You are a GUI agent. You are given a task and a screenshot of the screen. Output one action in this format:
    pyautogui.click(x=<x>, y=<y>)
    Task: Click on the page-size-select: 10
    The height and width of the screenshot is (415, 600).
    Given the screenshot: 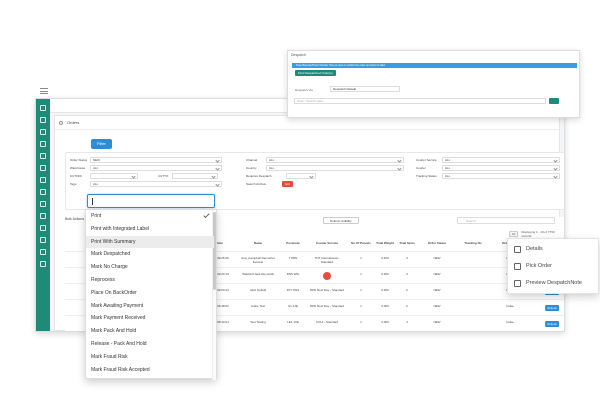 What is the action you would take?
    pyautogui.click(x=514, y=234)
    